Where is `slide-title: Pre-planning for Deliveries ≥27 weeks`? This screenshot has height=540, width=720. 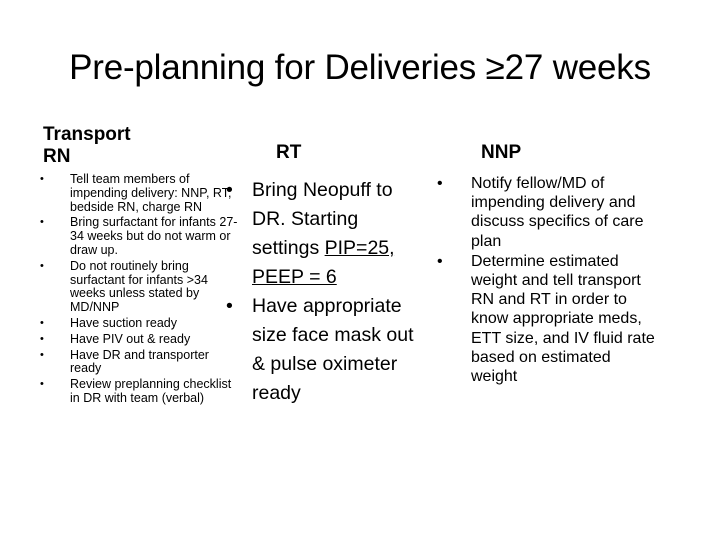
slide-title: Pre-planning for Deliveries ≥27 weeks is located at coordinates (360, 67).